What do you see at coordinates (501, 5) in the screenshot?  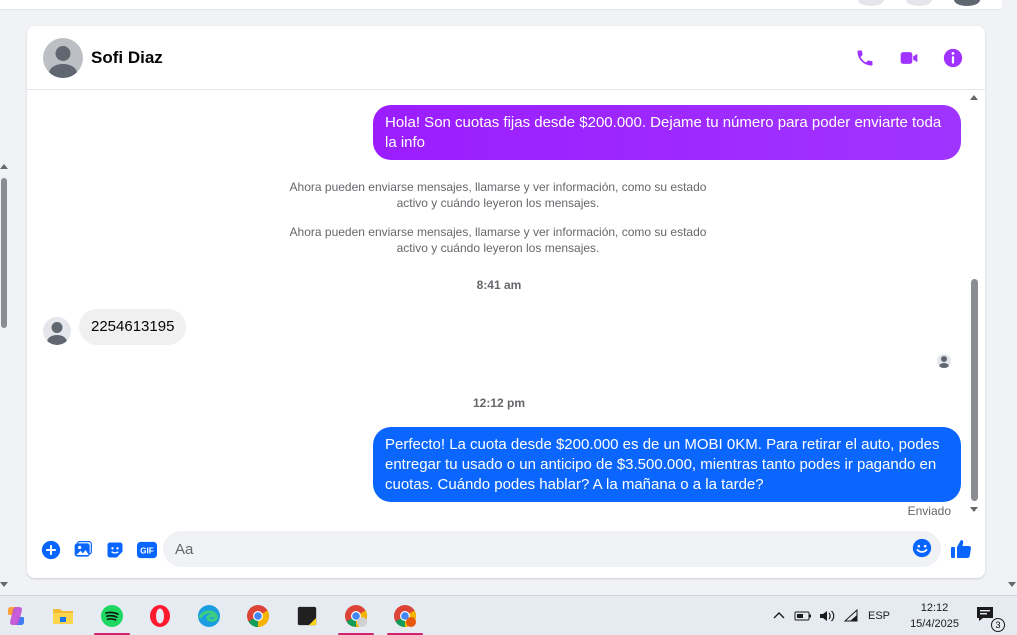 I see `page-top-strip` at bounding box center [501, 5].